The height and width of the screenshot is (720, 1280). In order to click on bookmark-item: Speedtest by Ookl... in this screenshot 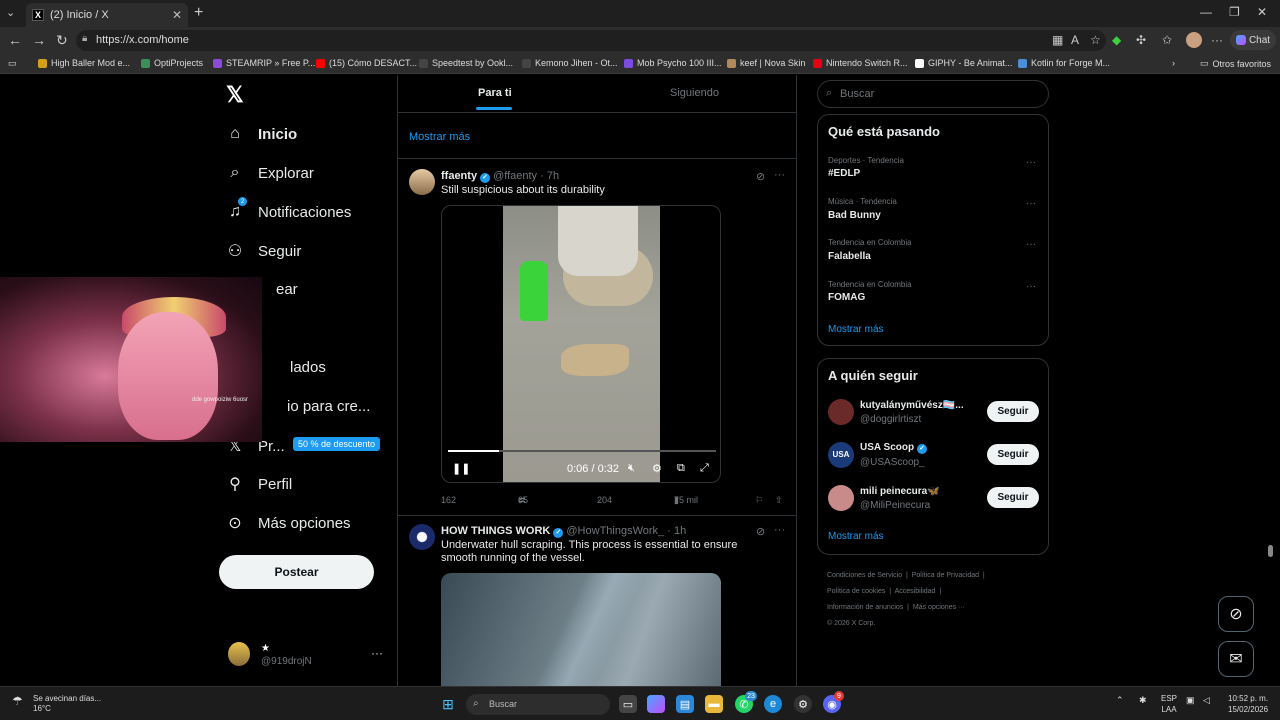, I will do `click(466, 63)`.